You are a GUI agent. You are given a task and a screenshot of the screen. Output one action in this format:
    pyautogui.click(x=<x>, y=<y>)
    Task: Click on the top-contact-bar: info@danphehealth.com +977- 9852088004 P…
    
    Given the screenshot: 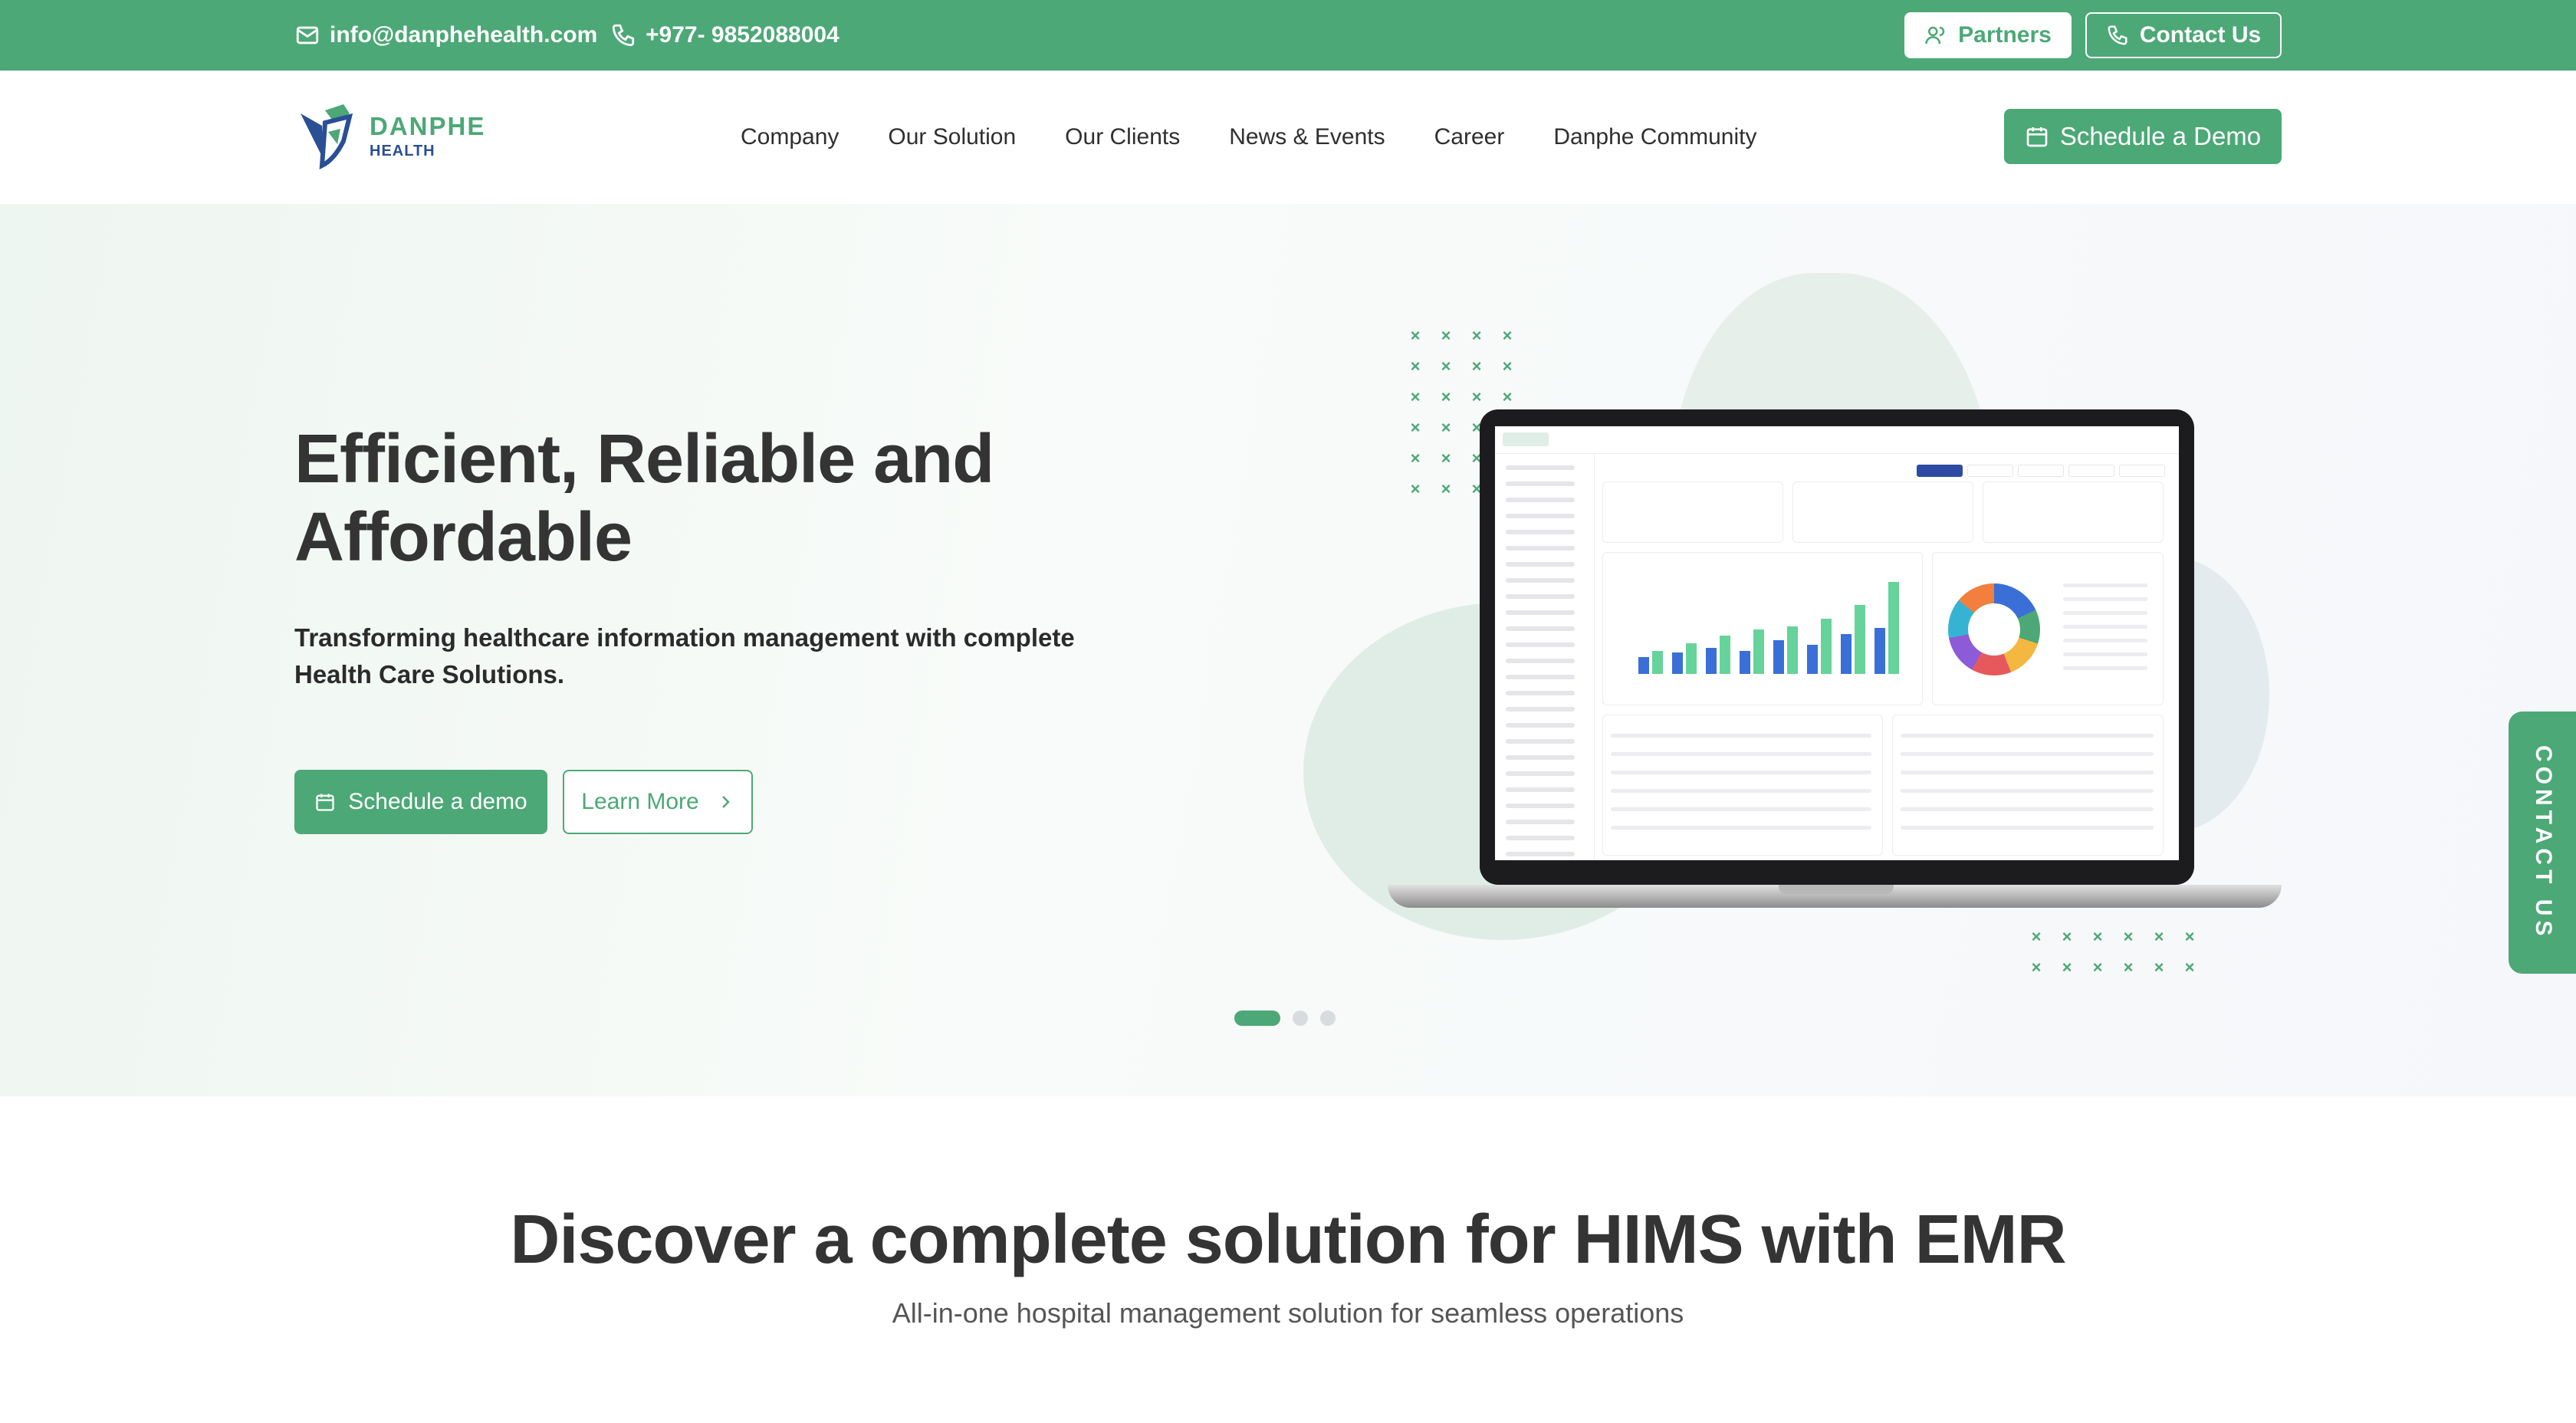 What is the action you would take?
    pyautogui.click(x=1288, y=35)
    